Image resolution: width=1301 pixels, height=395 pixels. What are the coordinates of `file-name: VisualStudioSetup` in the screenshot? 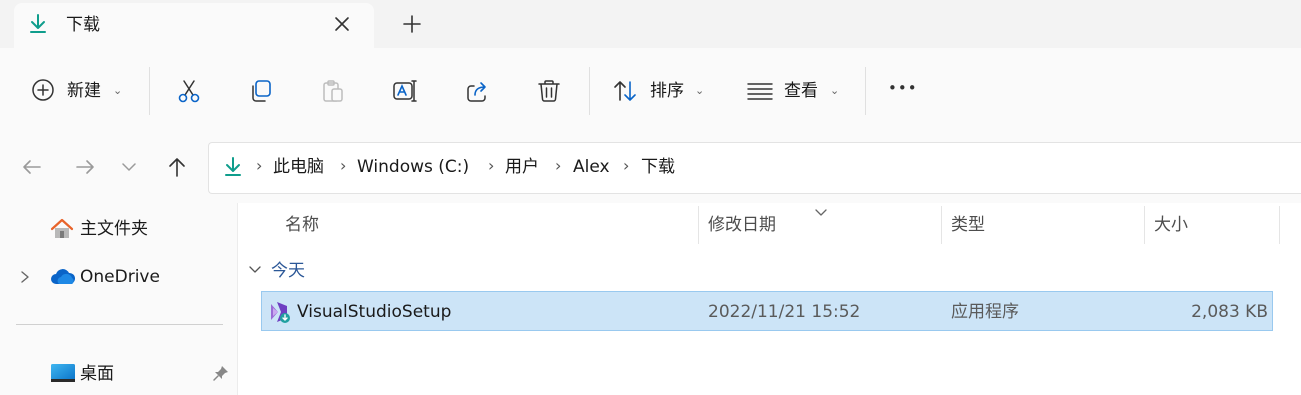 It's located at (374, 312).